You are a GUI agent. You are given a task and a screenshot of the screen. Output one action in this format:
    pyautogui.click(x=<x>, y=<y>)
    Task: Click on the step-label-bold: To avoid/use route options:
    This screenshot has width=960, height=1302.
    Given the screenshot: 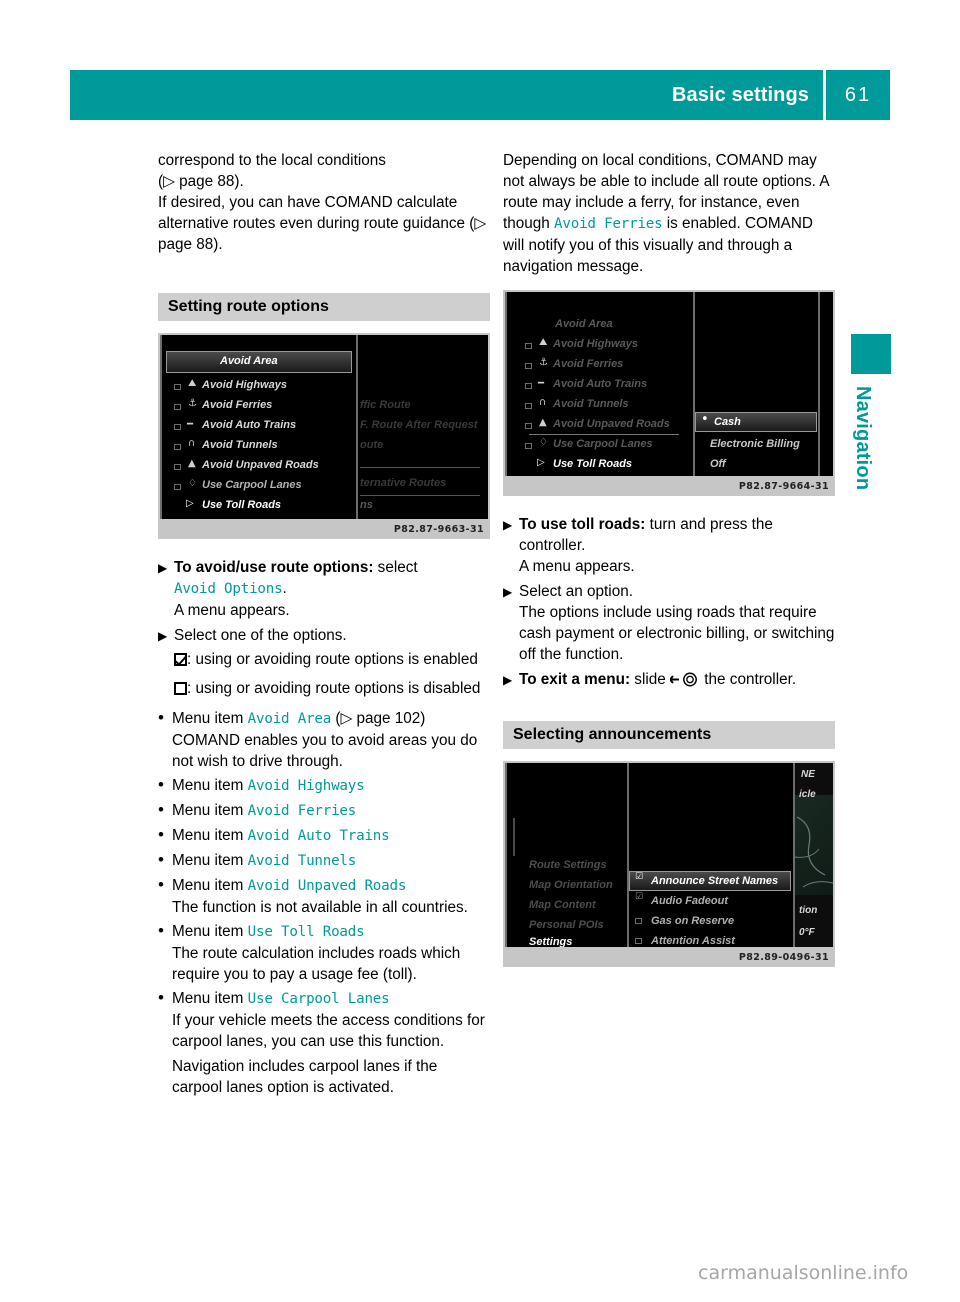 What is the action you would take?
    pyautogui.click(x=274, y=567)
    